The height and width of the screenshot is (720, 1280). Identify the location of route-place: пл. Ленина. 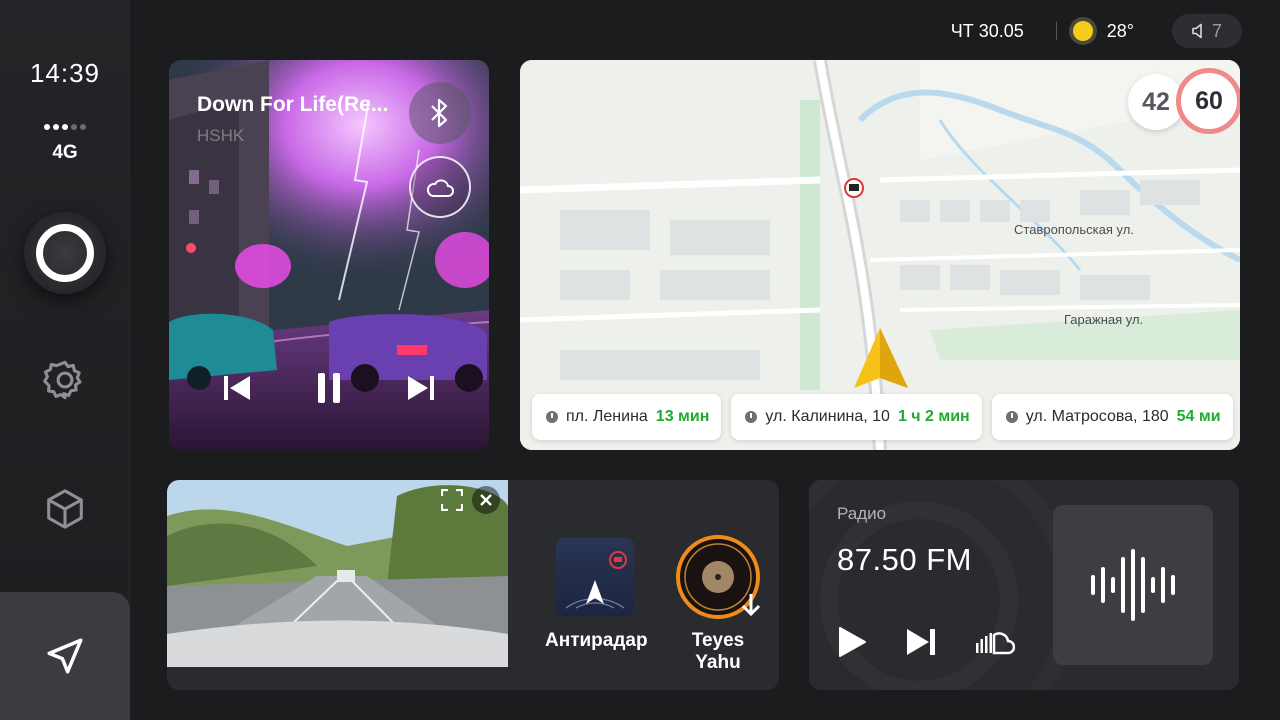
(607, 416).